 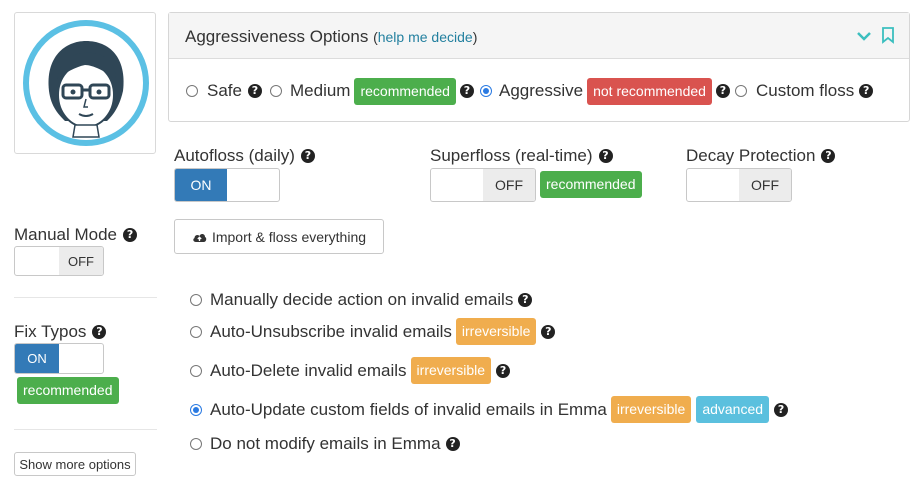 I want to click on invalid-option-label: Manually decide action on invalid emails, so click(x=362, y=299).